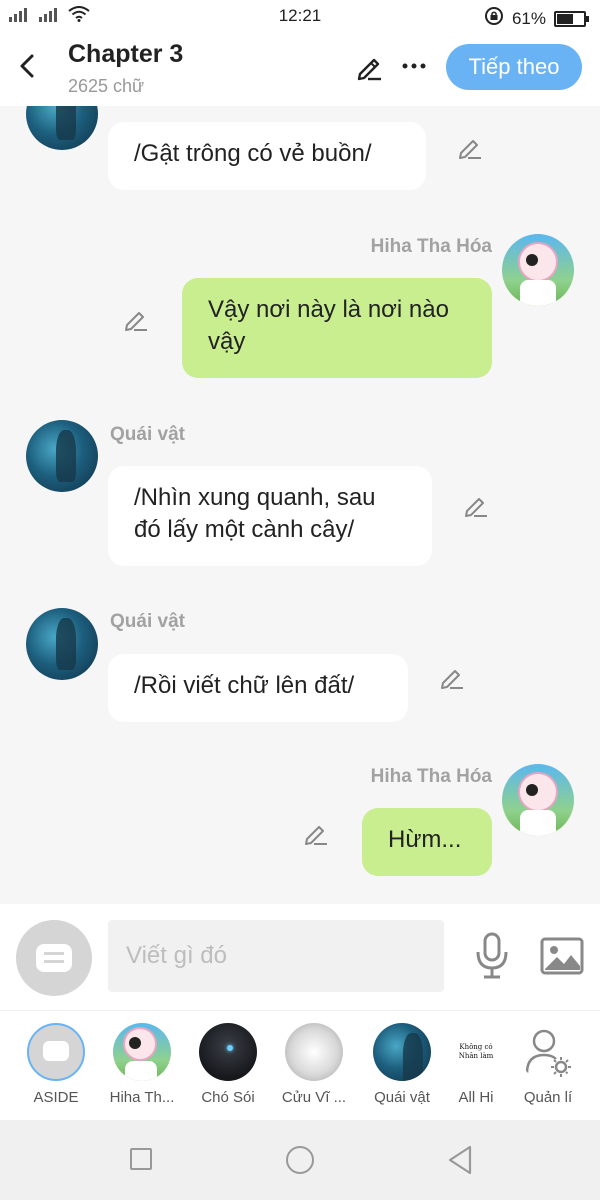  I want to click on message-bubble: /Rồi viết chữ lên đất/, so click(258, 688).